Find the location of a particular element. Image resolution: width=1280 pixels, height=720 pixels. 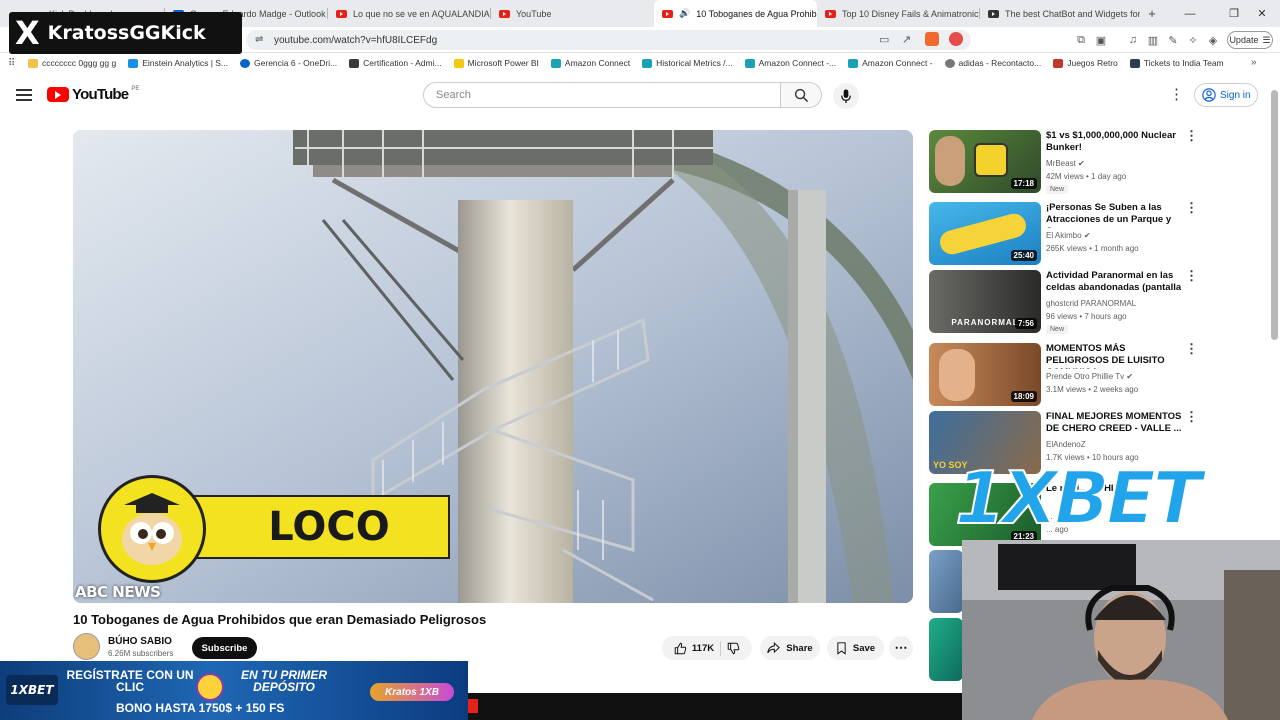

hamburger-menu-icon is located at coordinates (24, 95).